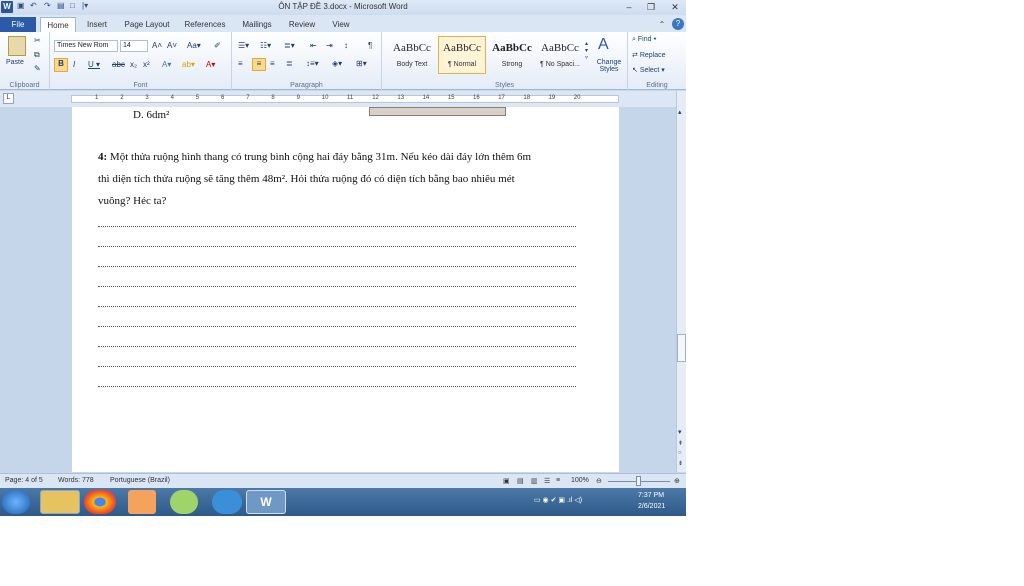  What do you see at coordinates (157, 45) in the screenshot?
I see `grow-font-icon: A˄` at bounding box center [157, 45].